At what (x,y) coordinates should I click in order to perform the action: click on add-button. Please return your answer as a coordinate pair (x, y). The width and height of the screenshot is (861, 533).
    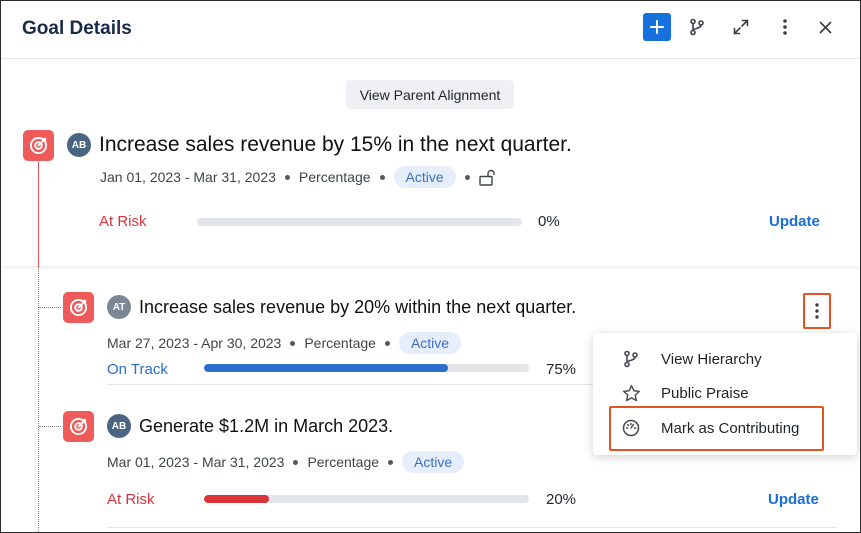
    Looking at the image, I should click on (657, 27).